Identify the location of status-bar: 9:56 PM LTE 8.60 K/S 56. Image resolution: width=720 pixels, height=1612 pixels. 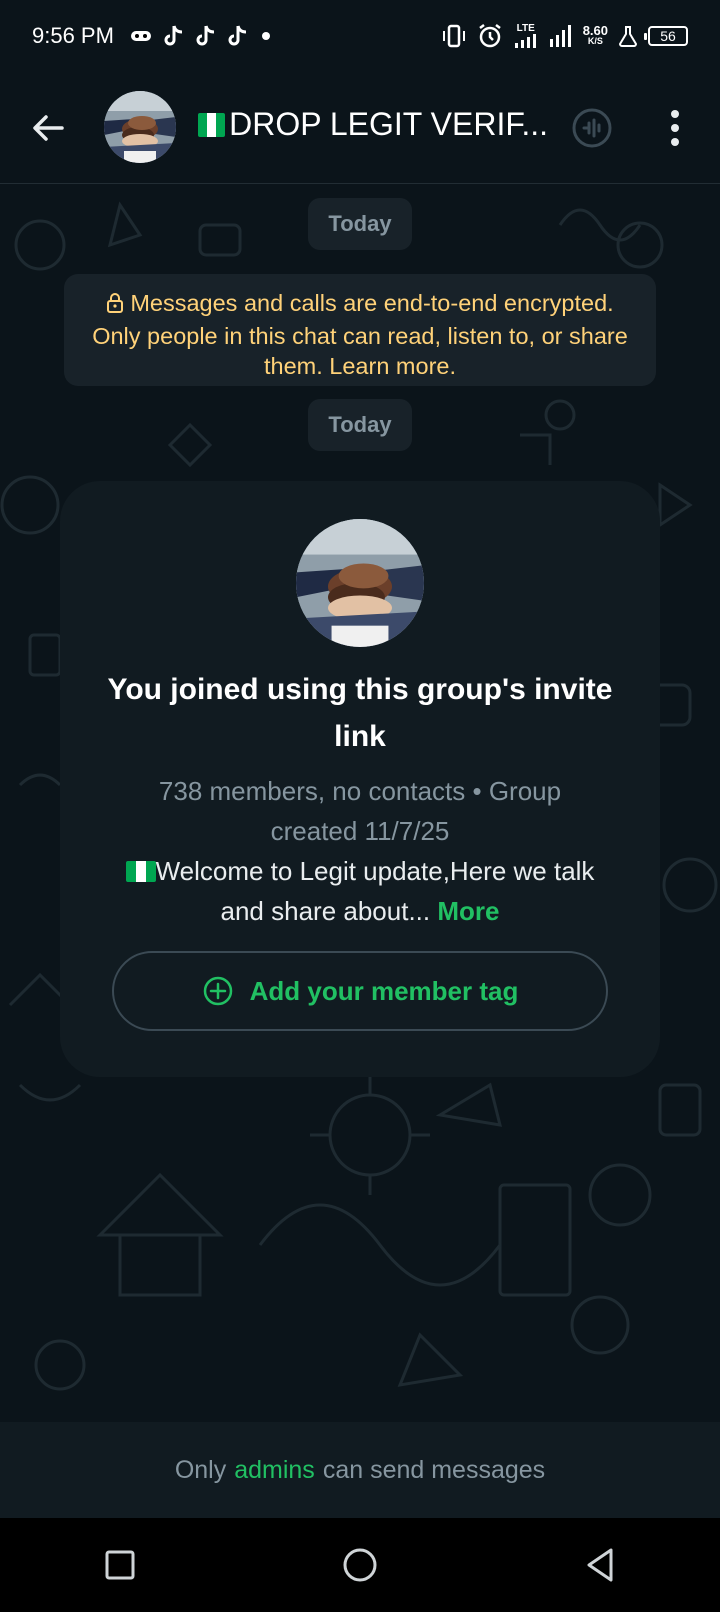
(360, 36).